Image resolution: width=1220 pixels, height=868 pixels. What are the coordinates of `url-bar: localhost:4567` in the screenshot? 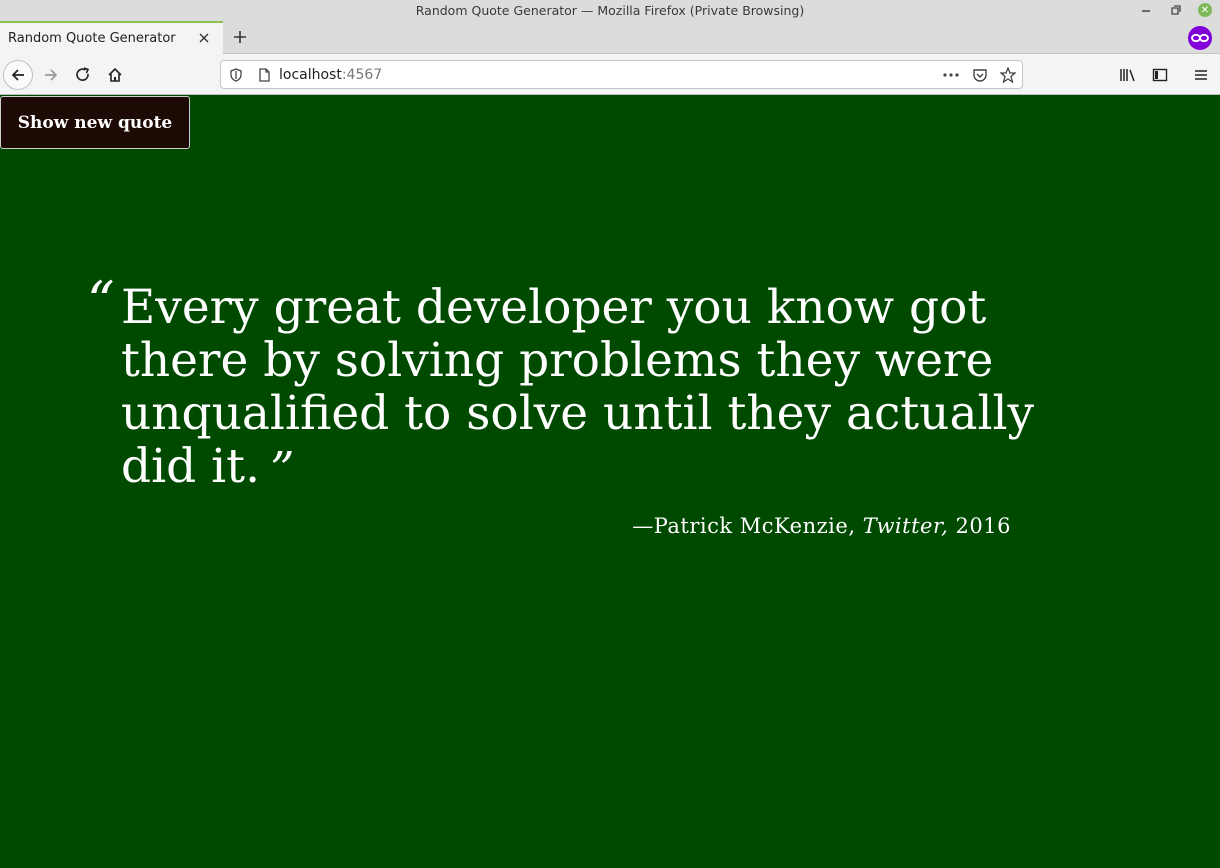 It's located at (621, 74).